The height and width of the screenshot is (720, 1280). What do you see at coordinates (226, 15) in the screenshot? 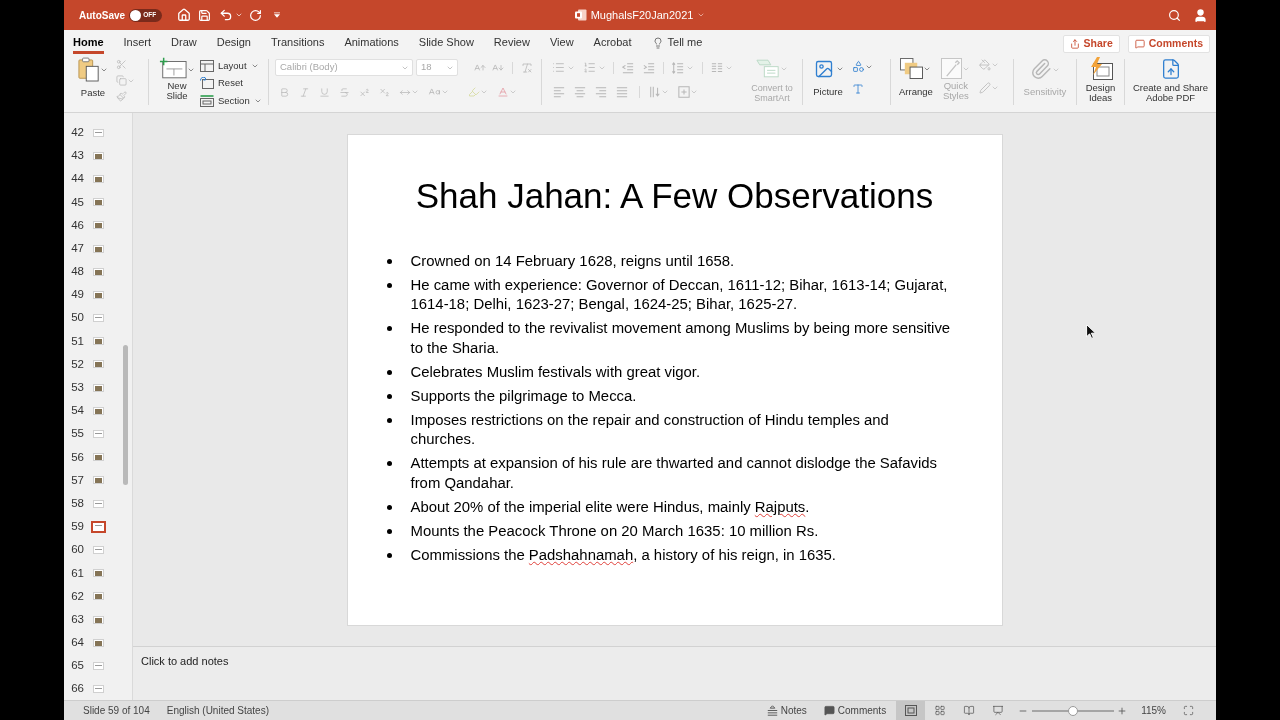
I see `undo-icon` at bounding box center [226, 15].